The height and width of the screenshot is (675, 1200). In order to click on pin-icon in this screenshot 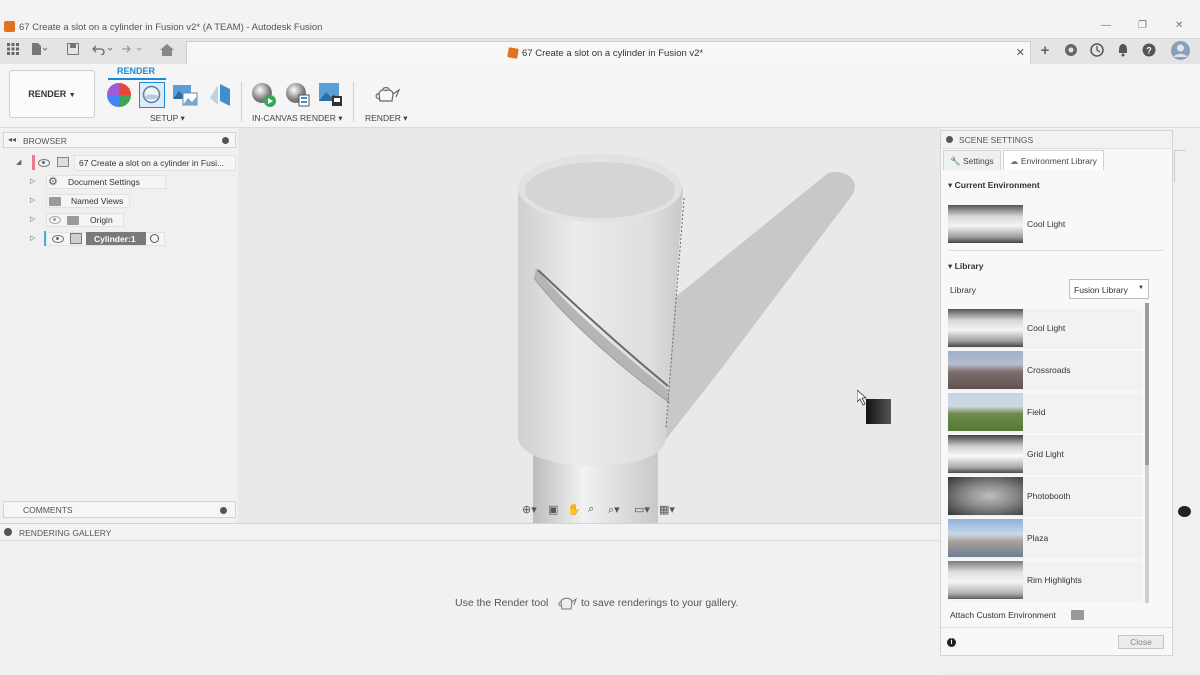, I will do `click(225, 140)`.